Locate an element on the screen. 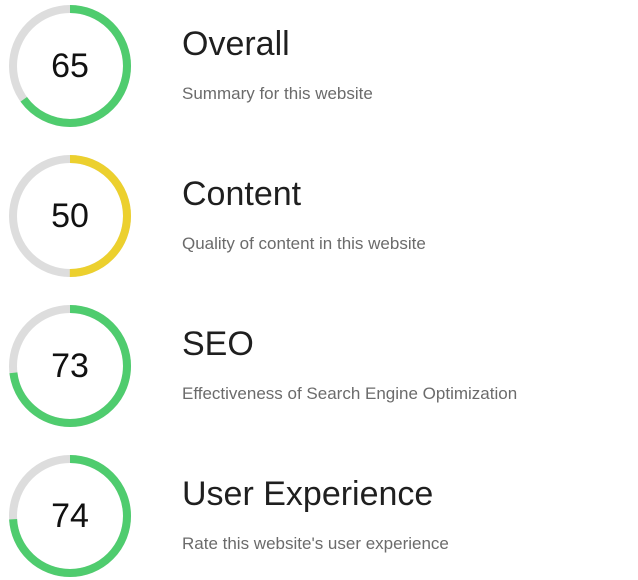 Image resolution: width=638 pixels, height=580 pixels. score-value: 50 is located at coordinates (70, 216).